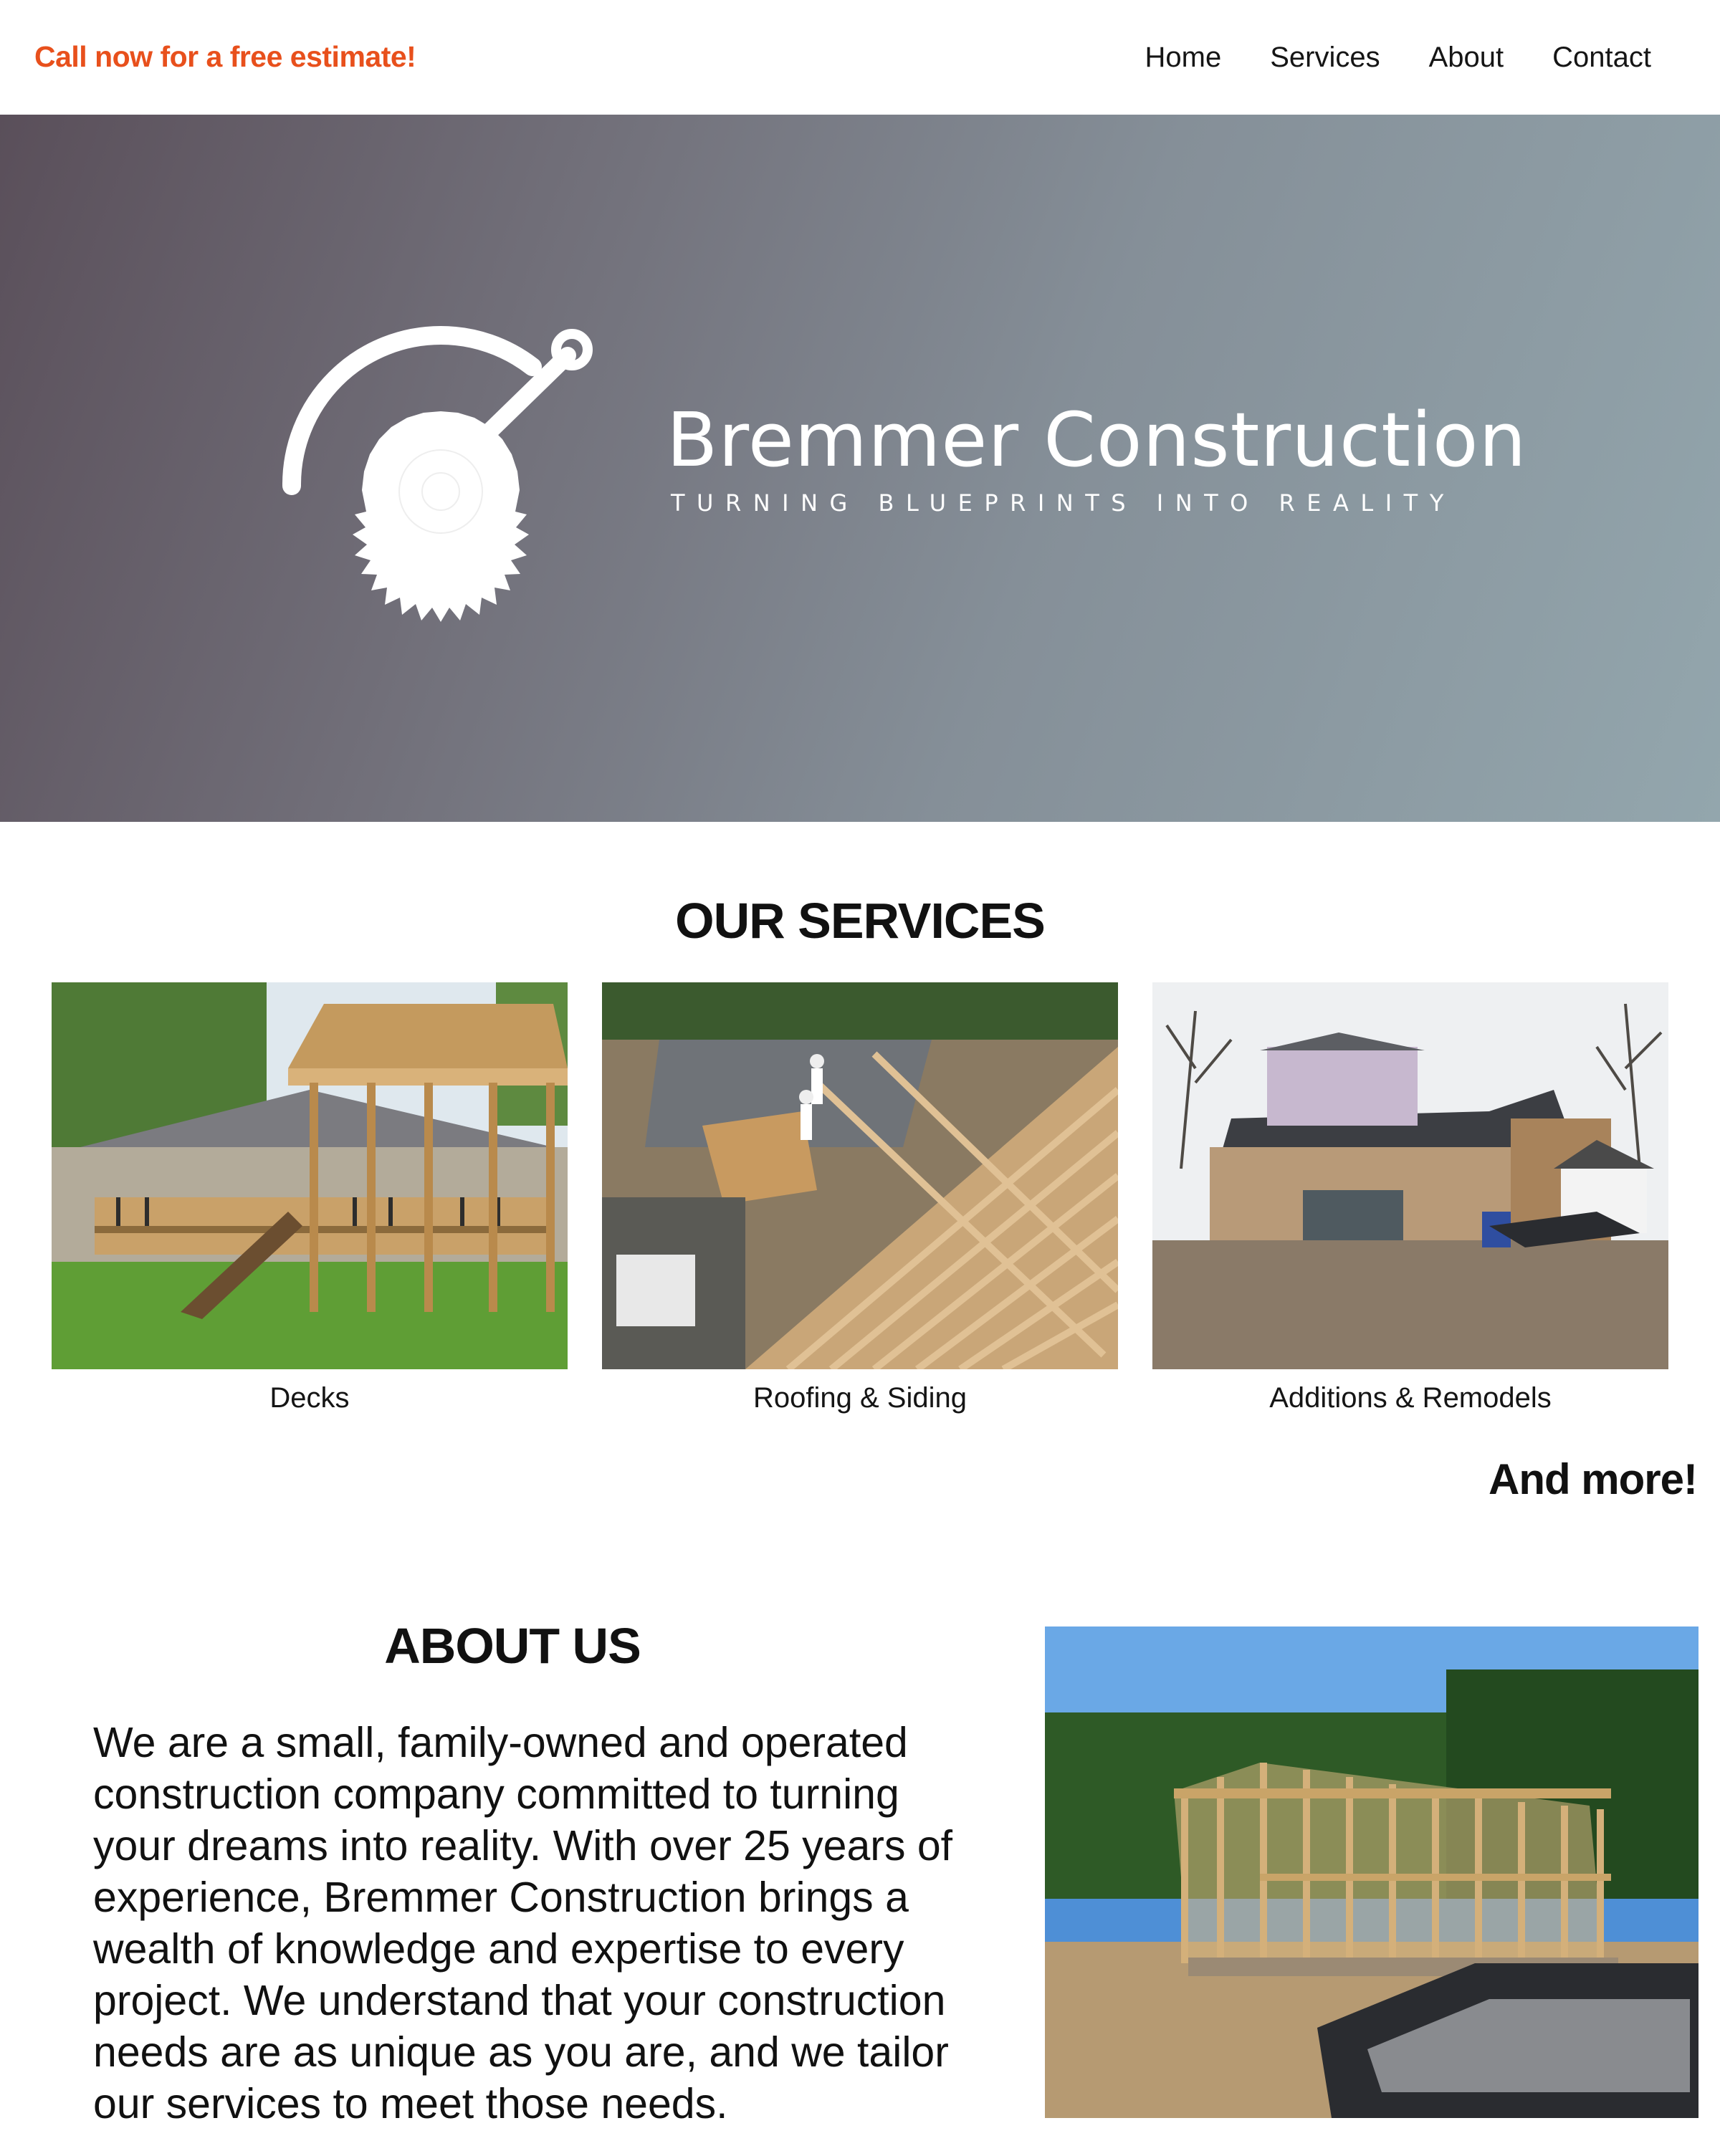 The image size is (1720, 2156). What do you see at coordinates (1593, 1479) in the screenshot?
I see `and-more-text: And more!` at bounding box center [1593, 1479].